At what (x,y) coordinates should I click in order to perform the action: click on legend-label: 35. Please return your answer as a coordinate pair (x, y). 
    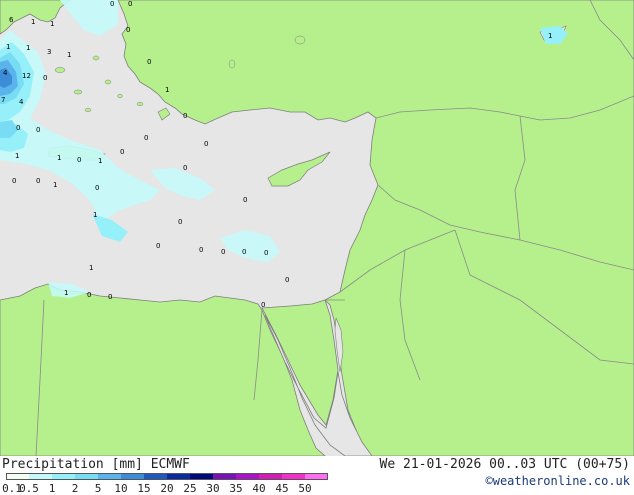
    Looking at the image, I should click on (236, 488).